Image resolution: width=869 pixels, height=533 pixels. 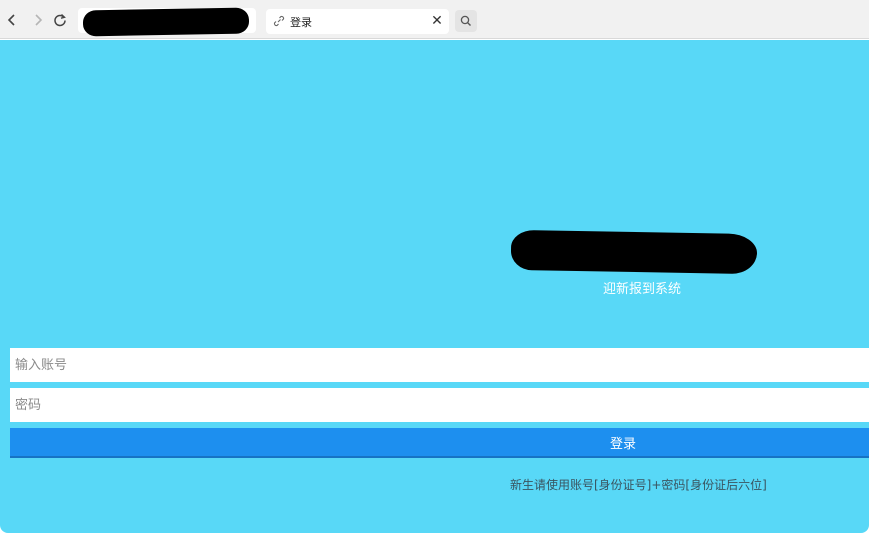 What do you see at coordinates (638, 485) in the screenshot?
I see `login-hint: 新生请使用账号[身份证号]+密码[身份证后六位]` at bounding box center [638, 485].